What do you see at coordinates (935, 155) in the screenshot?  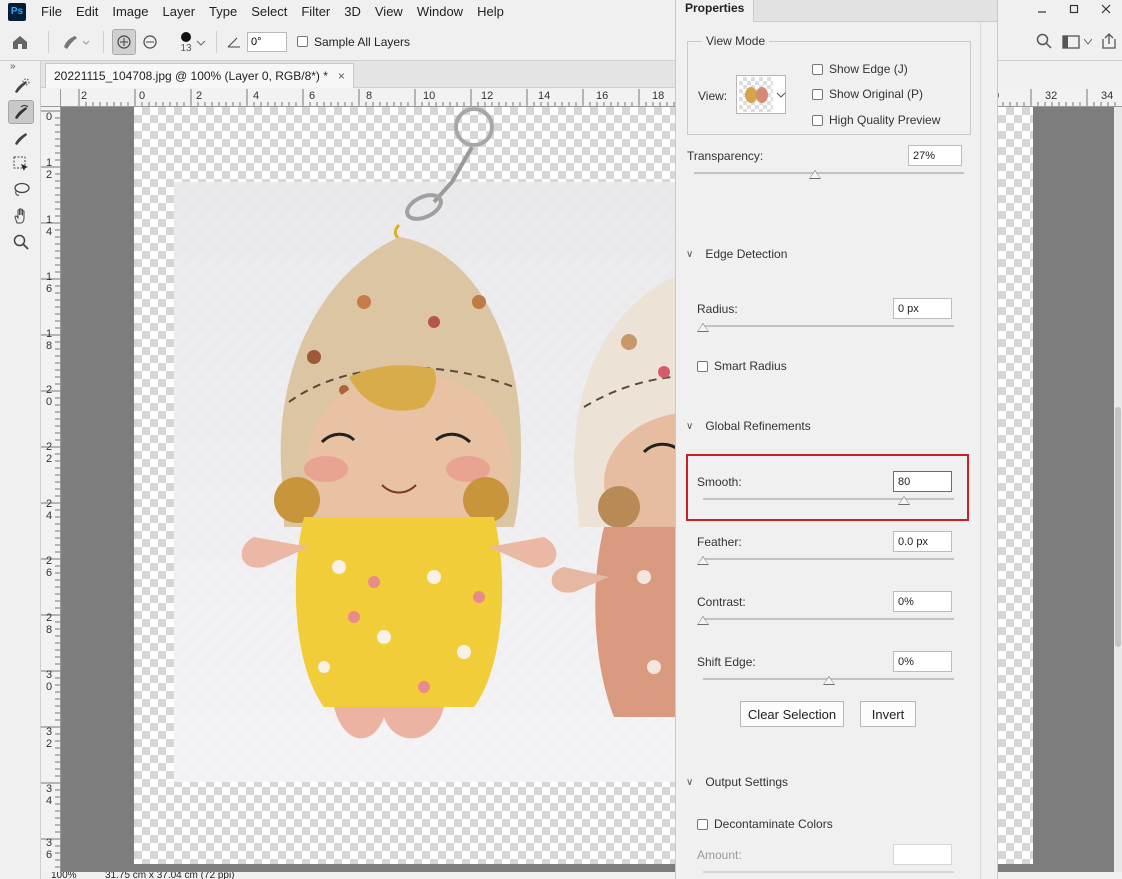 I see `transparency-input` at bounding box center [935, 155].